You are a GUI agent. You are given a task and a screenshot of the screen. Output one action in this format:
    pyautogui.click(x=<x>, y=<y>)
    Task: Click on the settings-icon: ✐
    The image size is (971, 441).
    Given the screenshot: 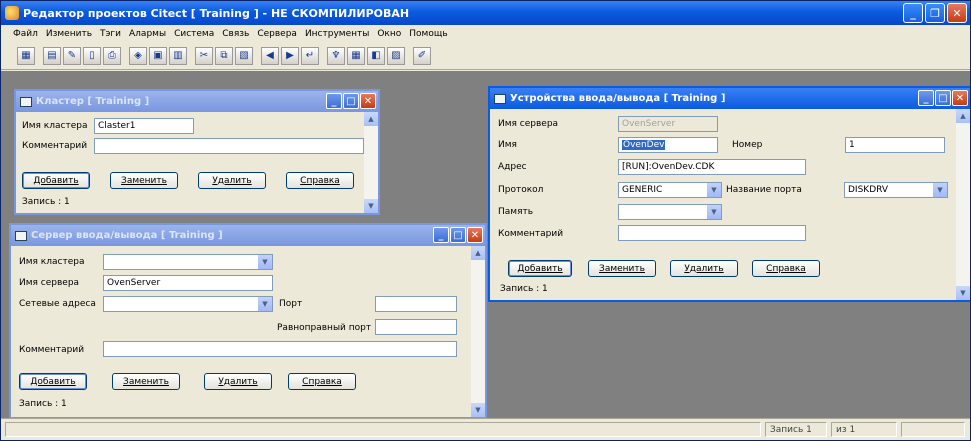 What is the action you would take?
    pyautogui.click(x=422, y=55)
    